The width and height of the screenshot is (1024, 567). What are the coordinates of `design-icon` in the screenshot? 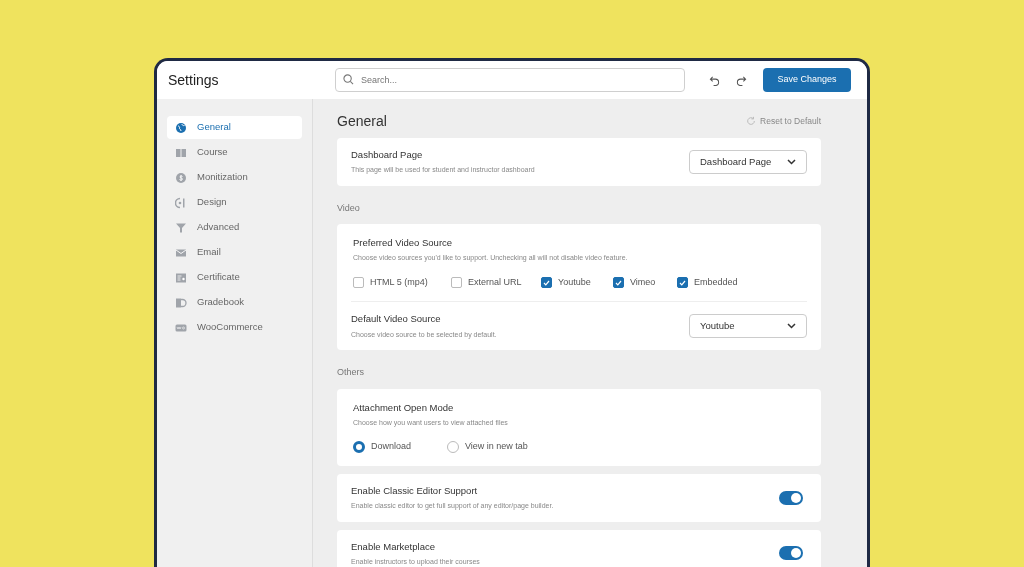 It's located at (181, 202).